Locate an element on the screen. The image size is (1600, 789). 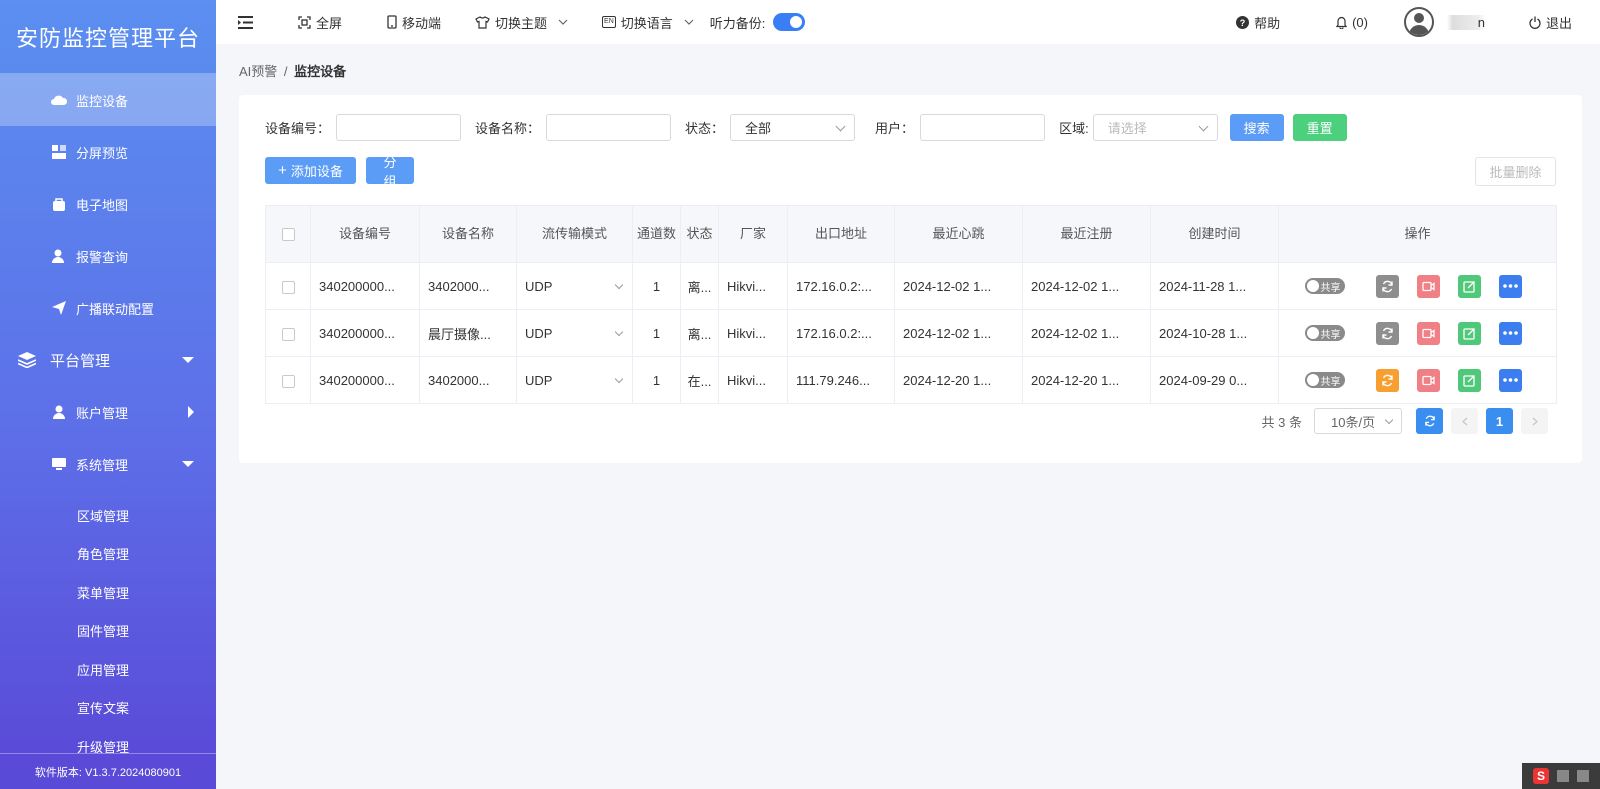
group-button: 分组 is located at coordinates (390, 172).